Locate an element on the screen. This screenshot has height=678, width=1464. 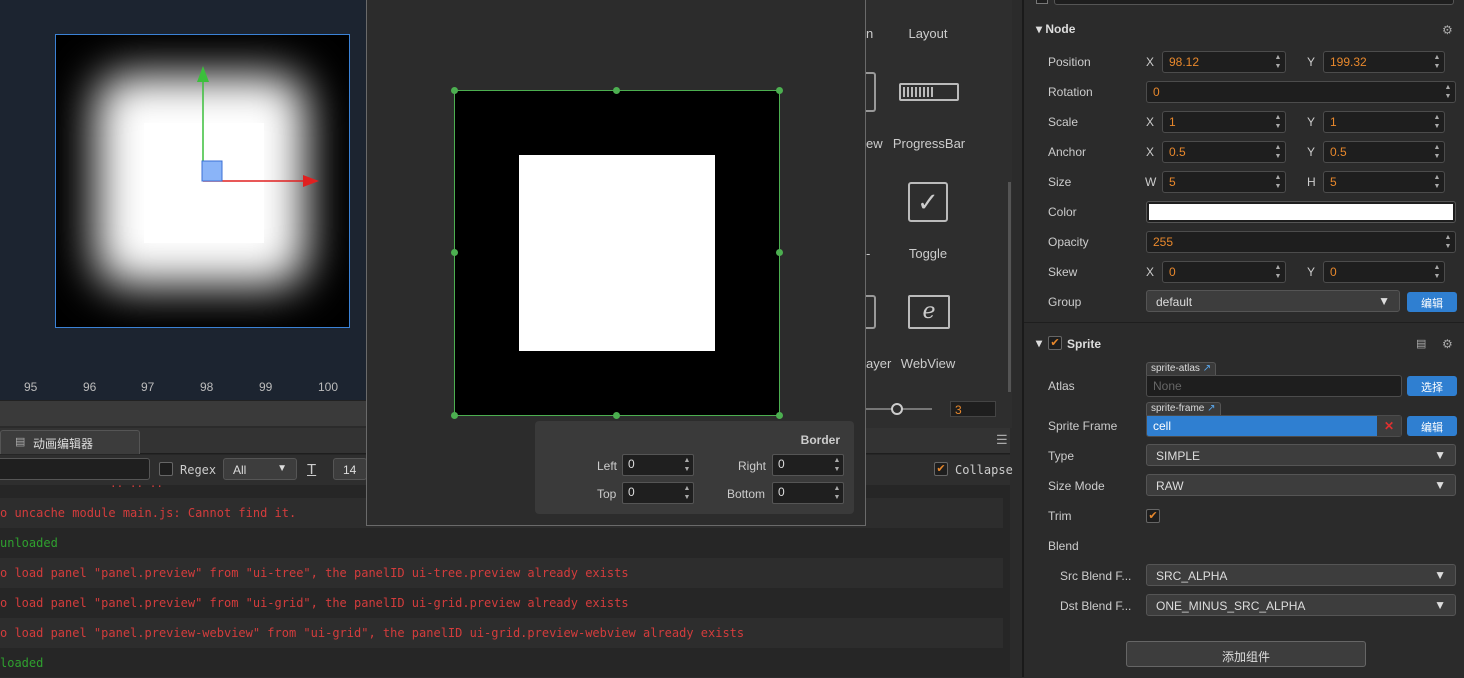
scale-x-input: 1 ▲ ▼ is located at coordinates (1224, 122).